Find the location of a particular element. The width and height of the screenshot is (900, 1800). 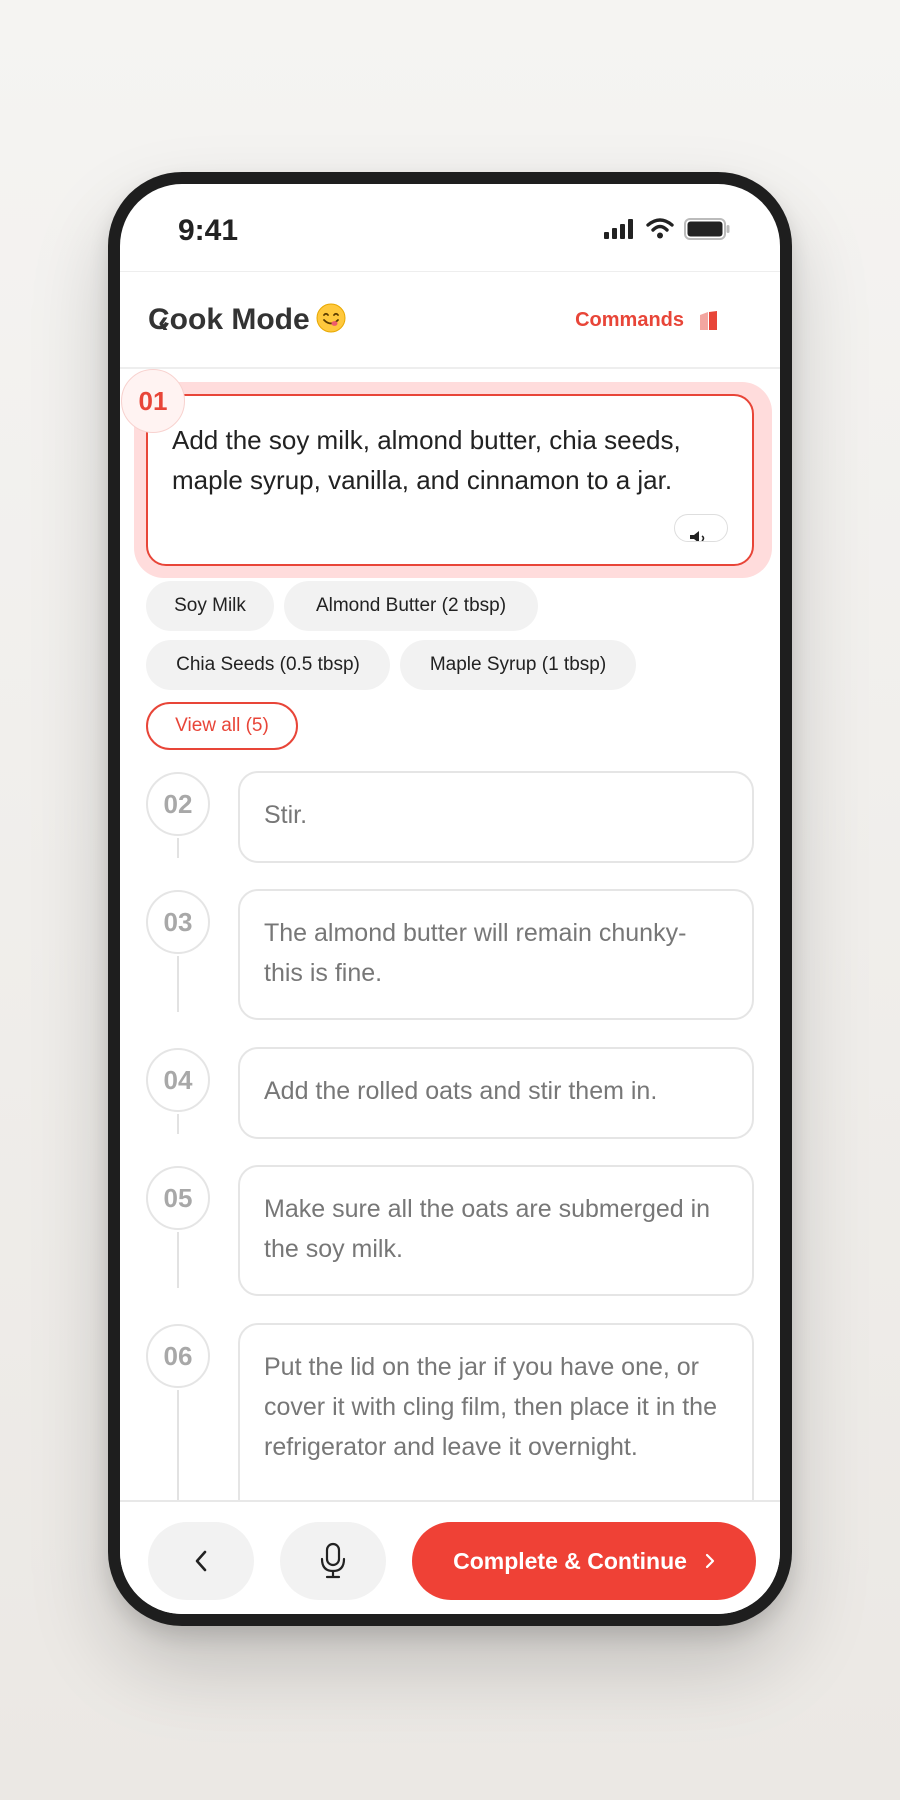

view-all-ingredients-button: View all (5) is located at coordinates (222, 726).